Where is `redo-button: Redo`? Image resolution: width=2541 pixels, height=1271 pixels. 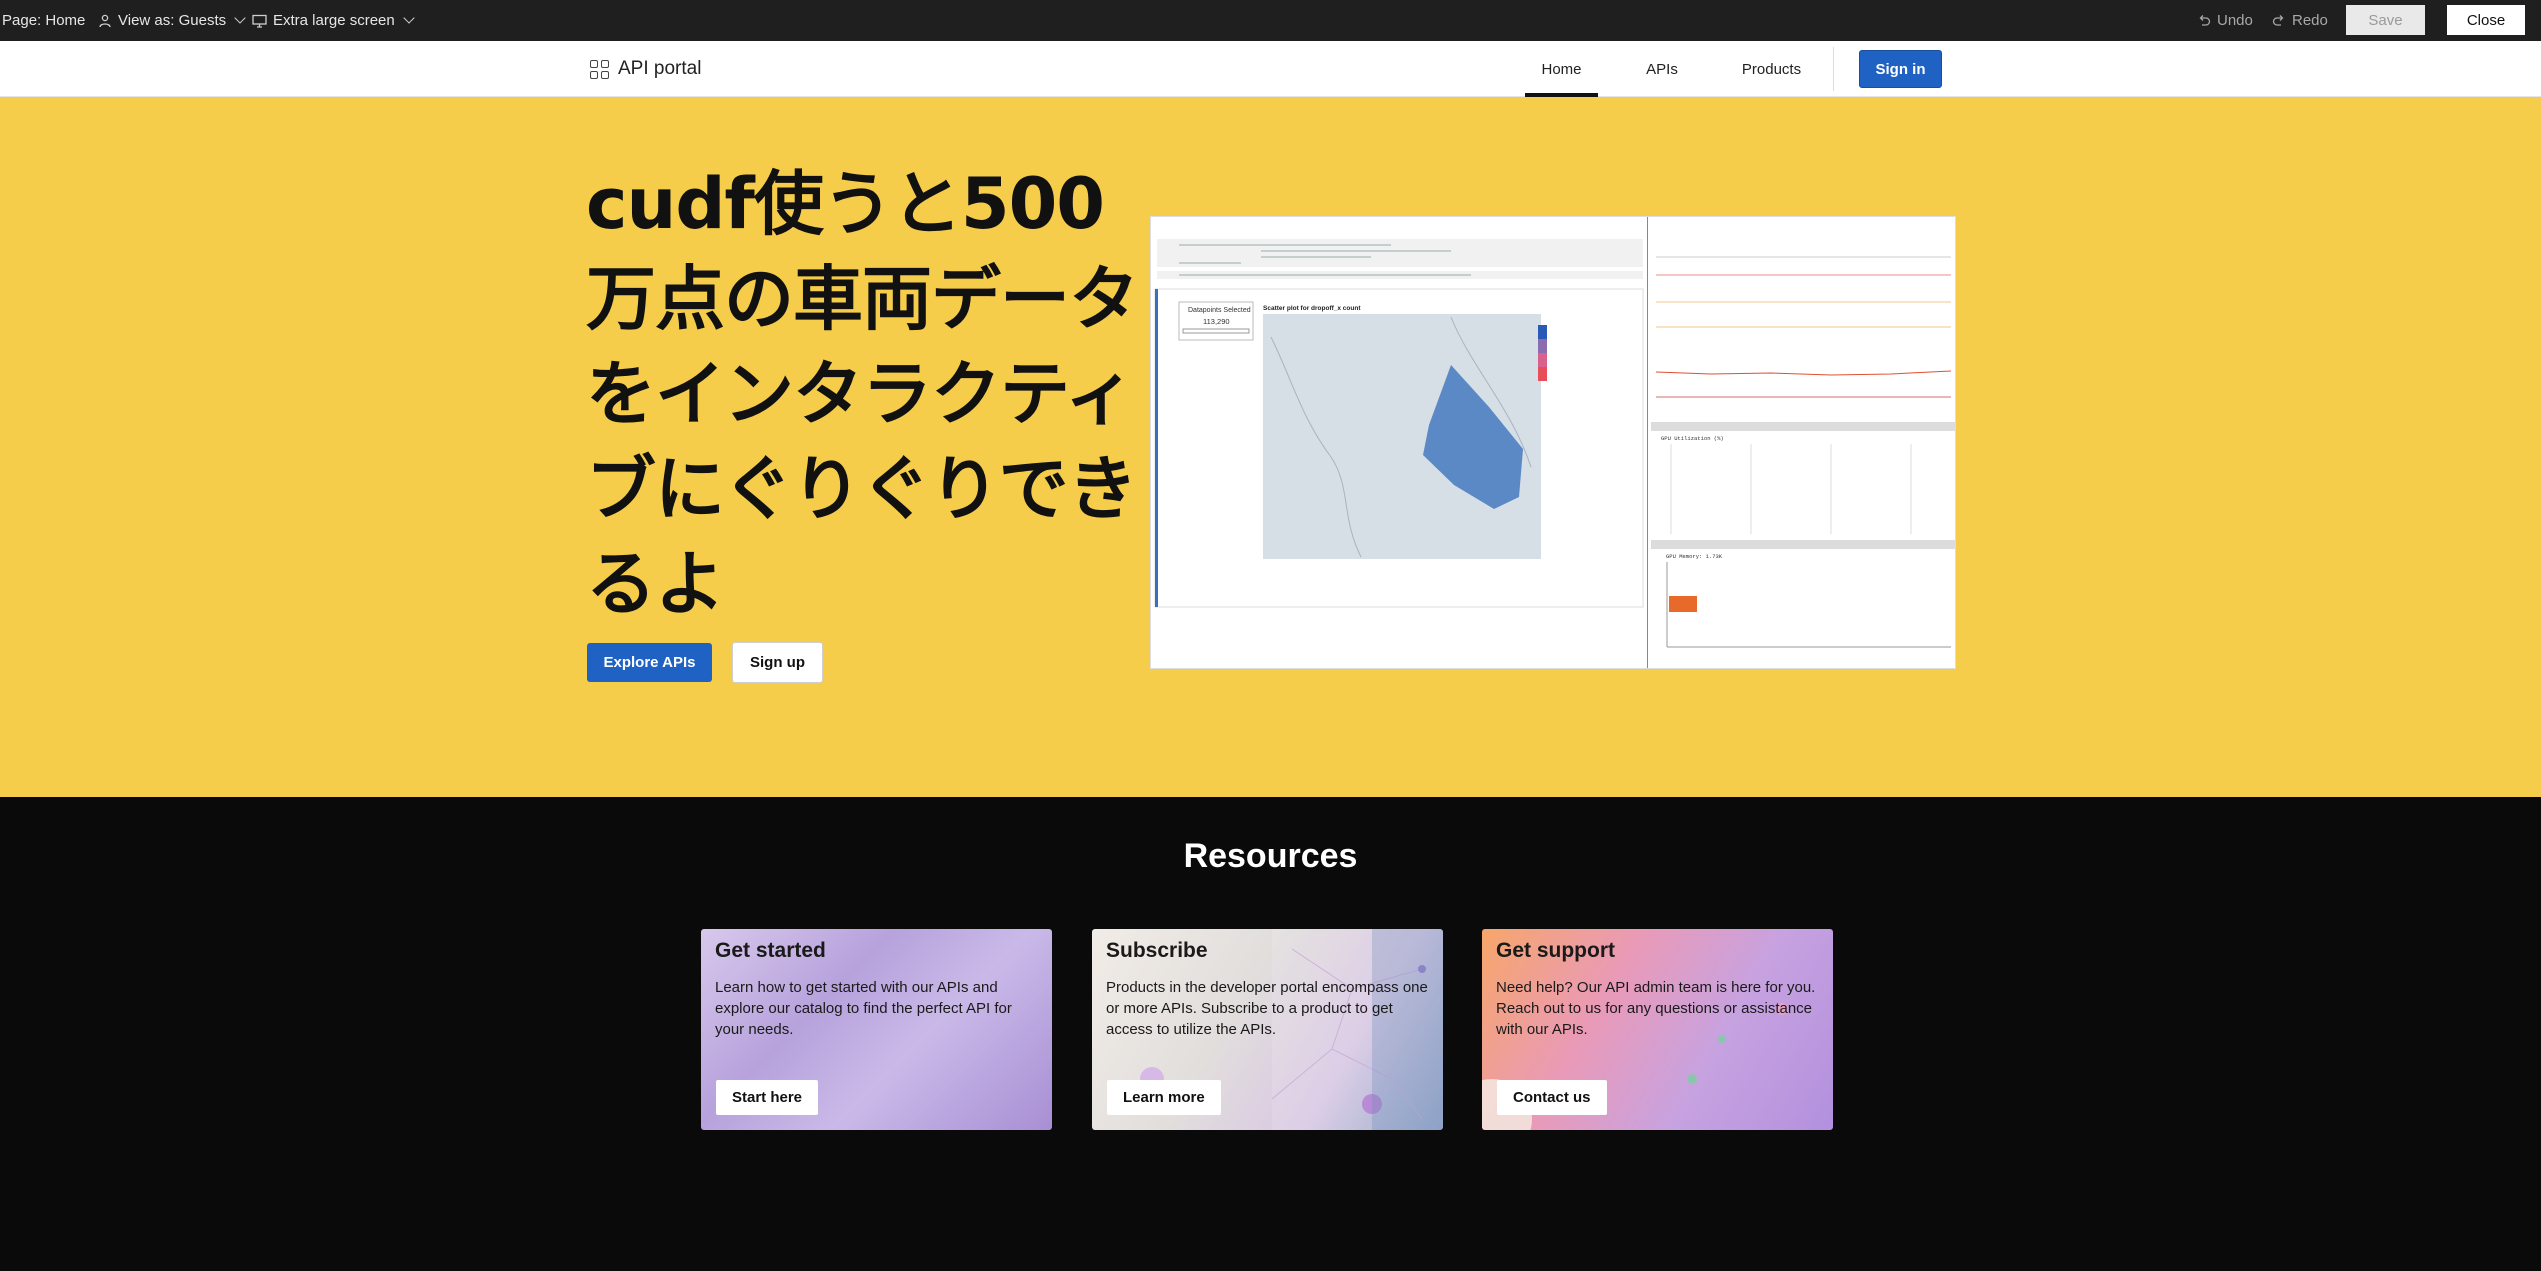 redo-button: Redo is located at coordinates (2300, 20).